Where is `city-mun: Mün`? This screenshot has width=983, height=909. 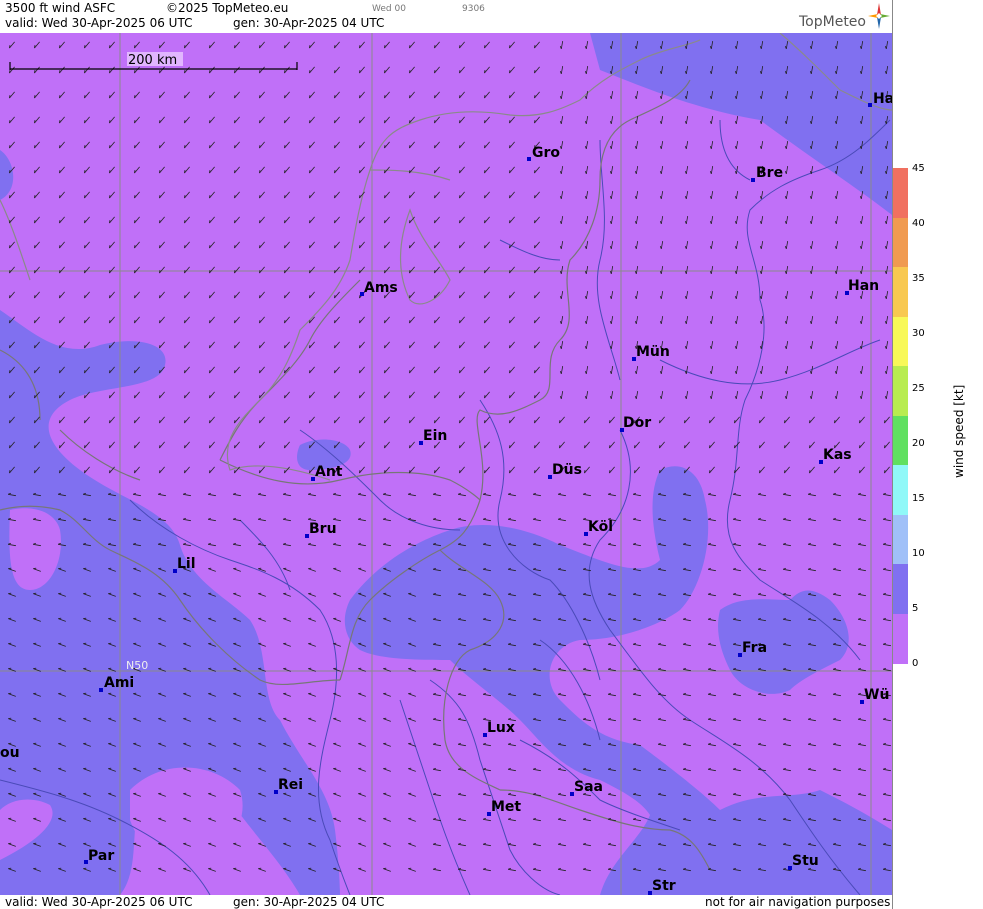
city-mun: Mün is located at coordinates (651, 352).